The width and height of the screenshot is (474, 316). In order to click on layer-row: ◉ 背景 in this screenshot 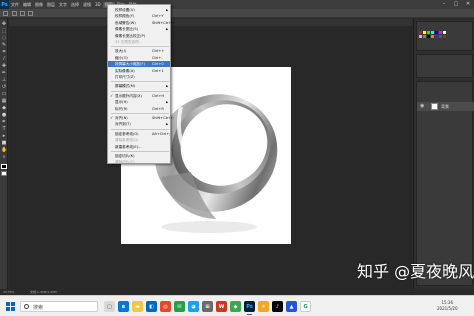, I will do `click(445, 106)`.